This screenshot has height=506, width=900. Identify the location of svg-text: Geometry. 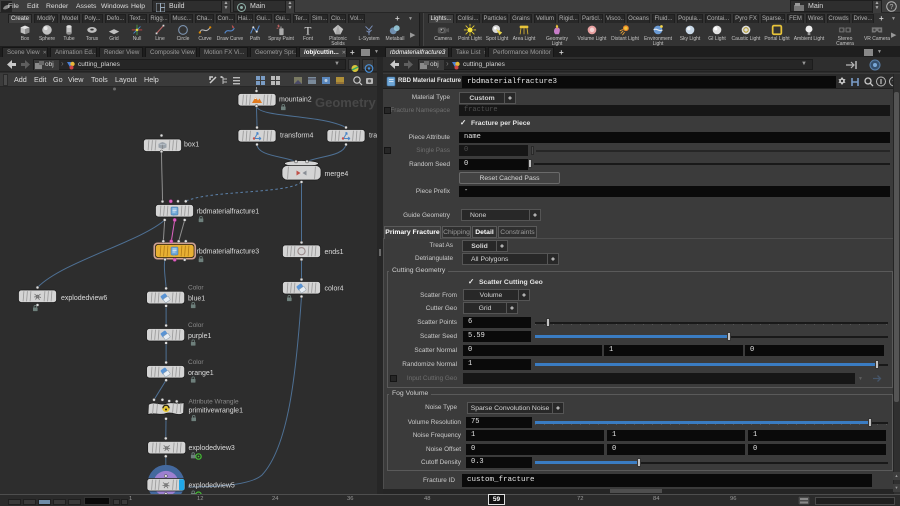
(345, 102).